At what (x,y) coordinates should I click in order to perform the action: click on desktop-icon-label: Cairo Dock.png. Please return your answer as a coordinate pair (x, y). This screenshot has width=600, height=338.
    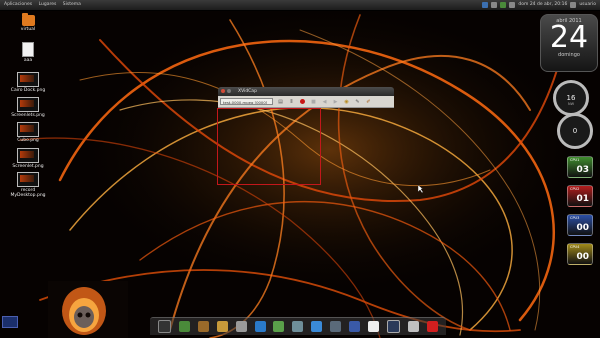
    Looking at the image, I should click on (28, 90).